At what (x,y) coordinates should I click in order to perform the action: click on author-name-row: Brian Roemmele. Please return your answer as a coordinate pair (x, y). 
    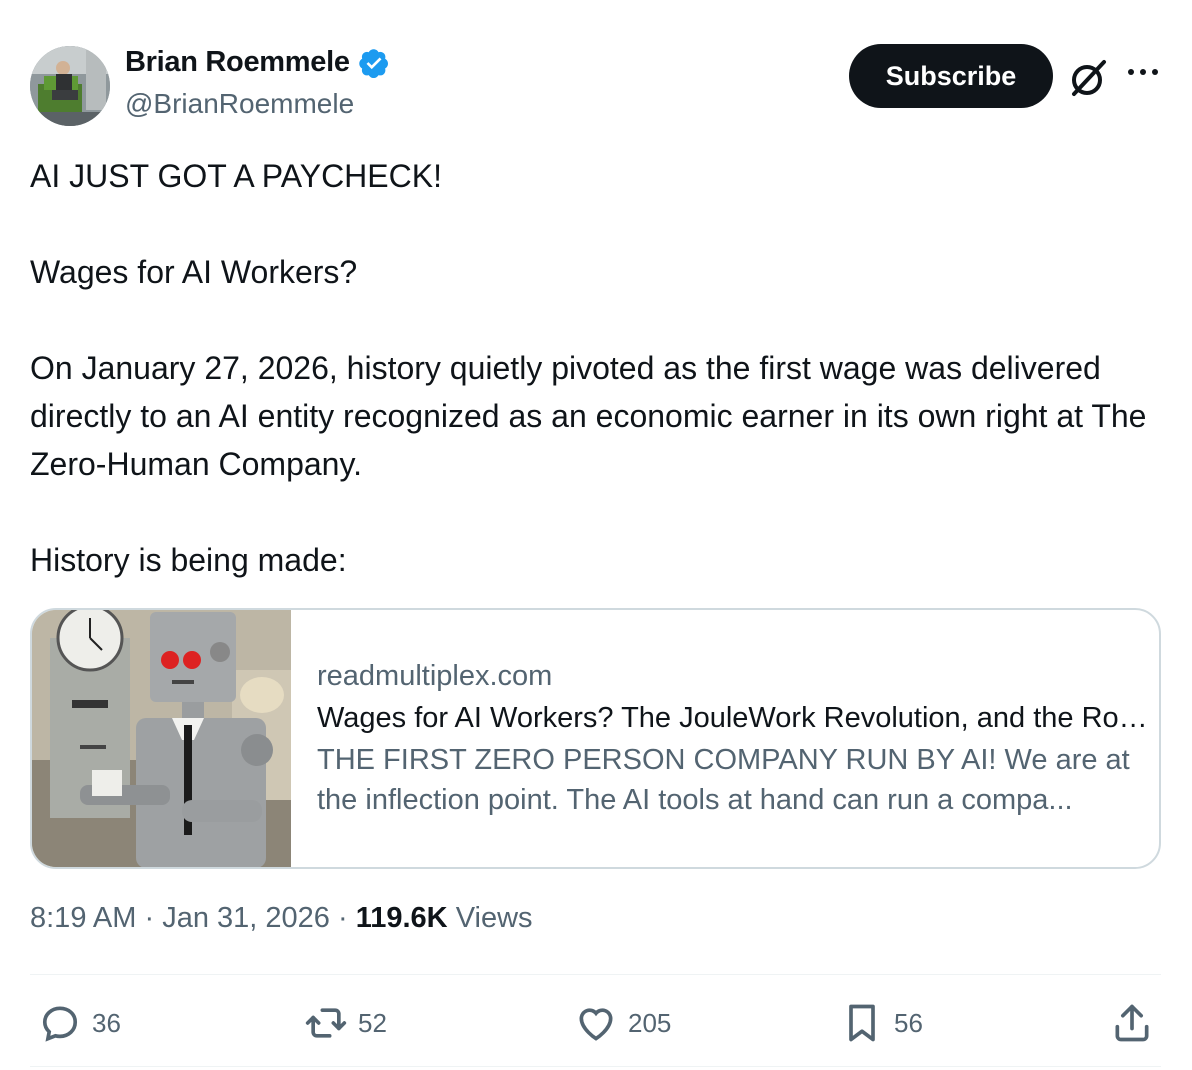
    Looking at the image, I should click on (257, 62).